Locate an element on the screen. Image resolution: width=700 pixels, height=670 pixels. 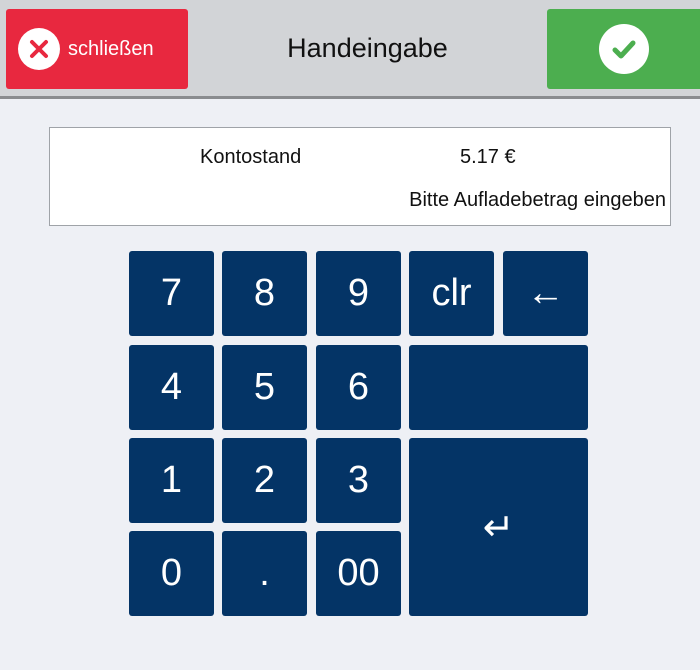
confirm-button is located at coordinates (623, 49).